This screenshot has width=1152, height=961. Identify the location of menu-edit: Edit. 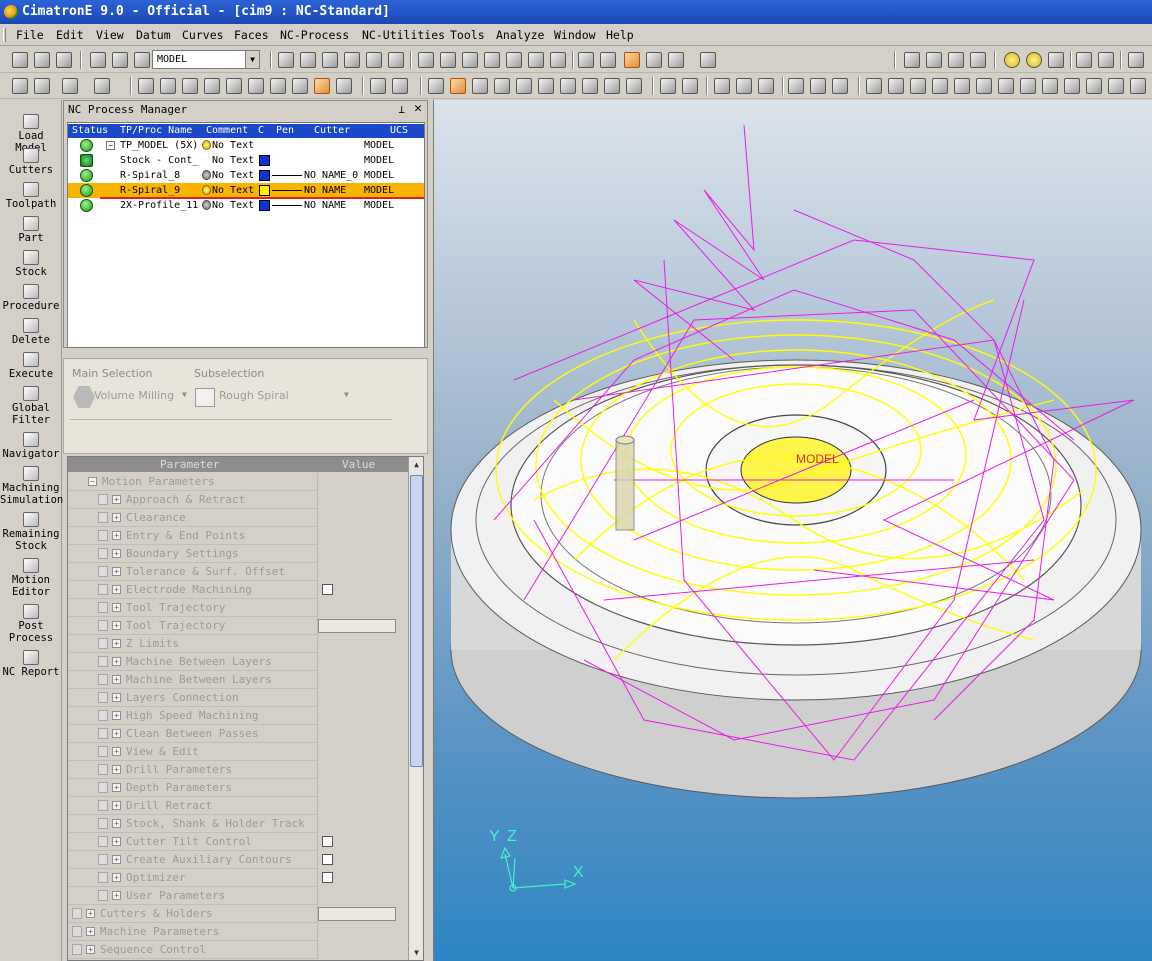
(70, 35).